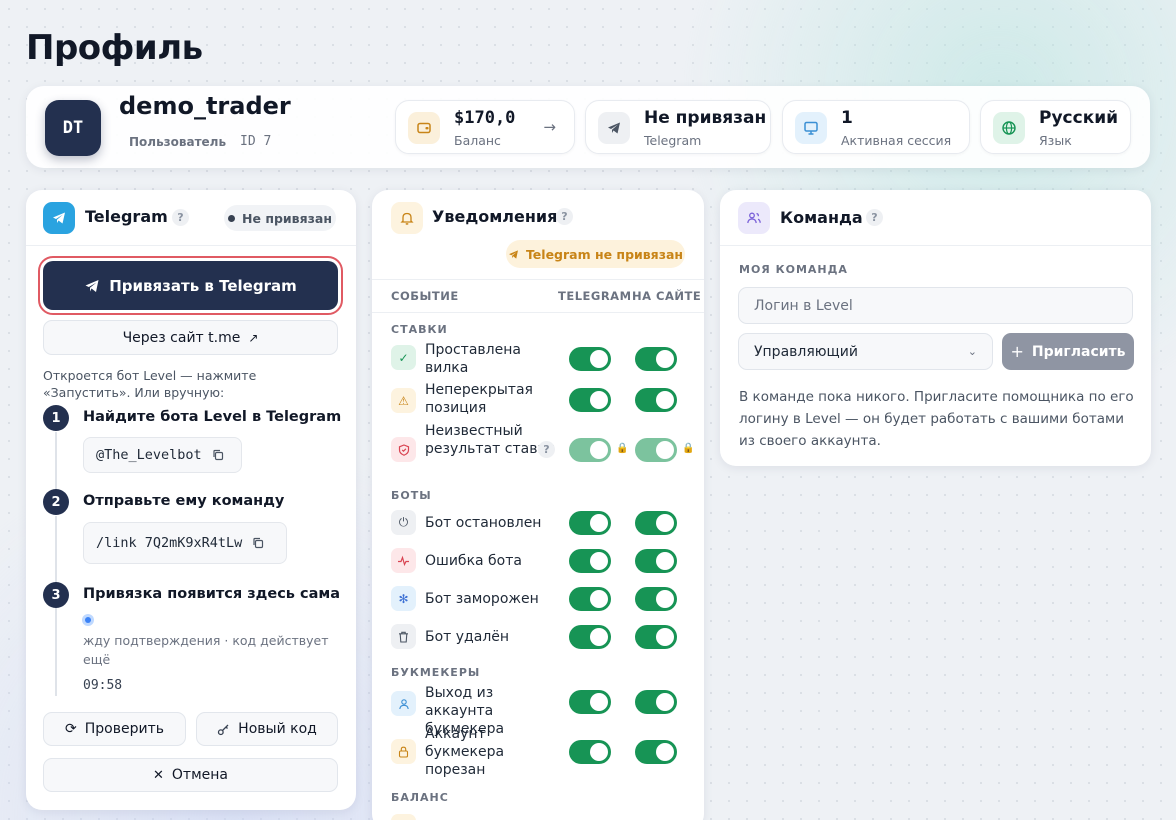  Describe the element at coordinates (403, 357) in the screenshot. I see `check-icon: ✓` at that location.